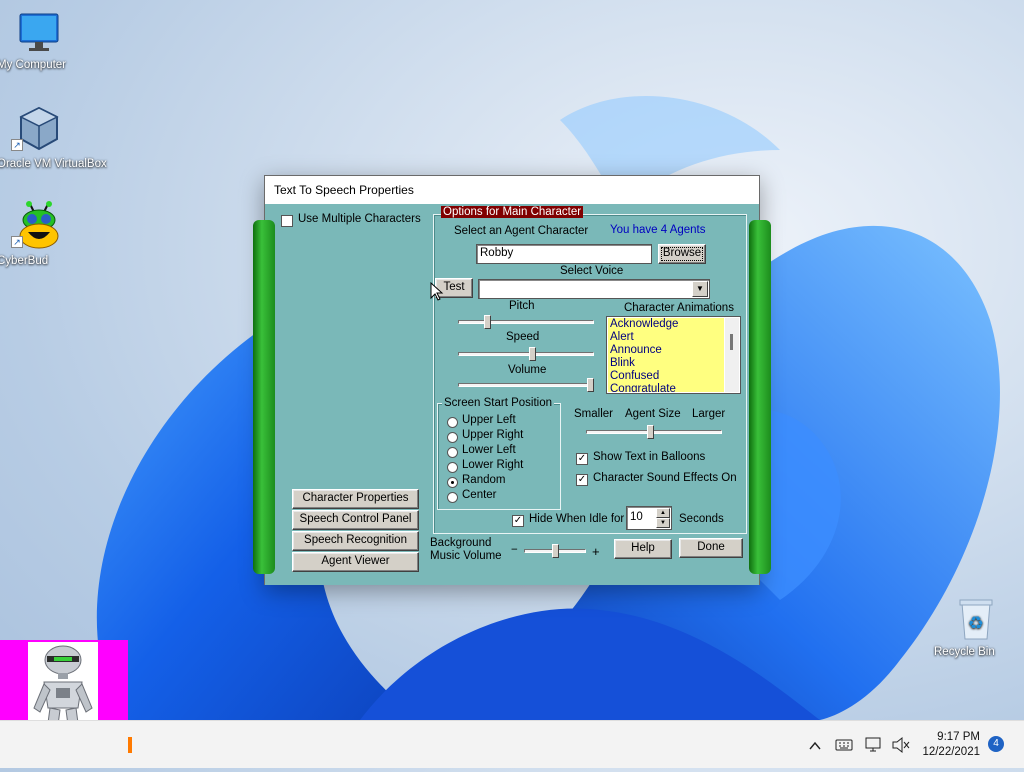 The height and width of the screenshot is (772, 1024). I want to click on radio-label: Center, so click(479, 495).